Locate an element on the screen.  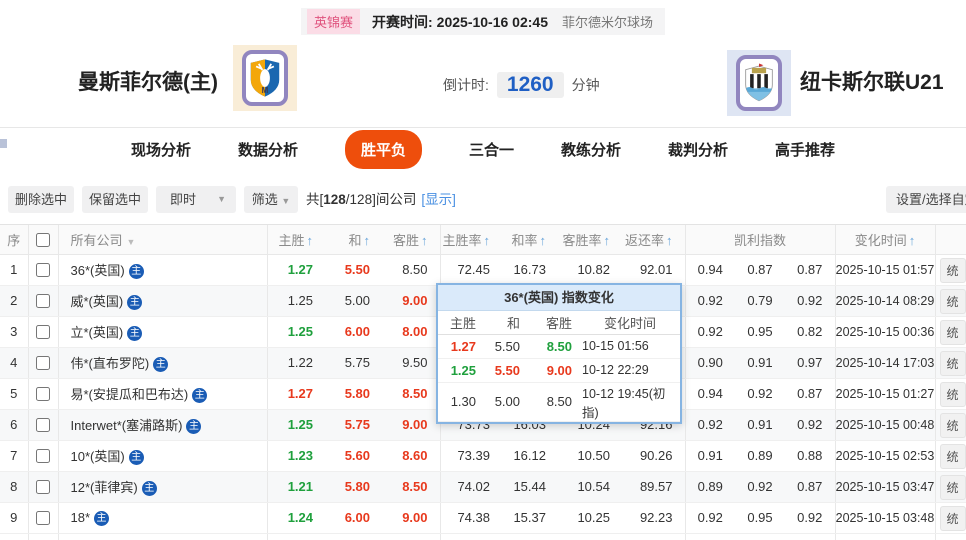
header-away-rate: 客胜率 ↑ is located at coordinates (590, 240).